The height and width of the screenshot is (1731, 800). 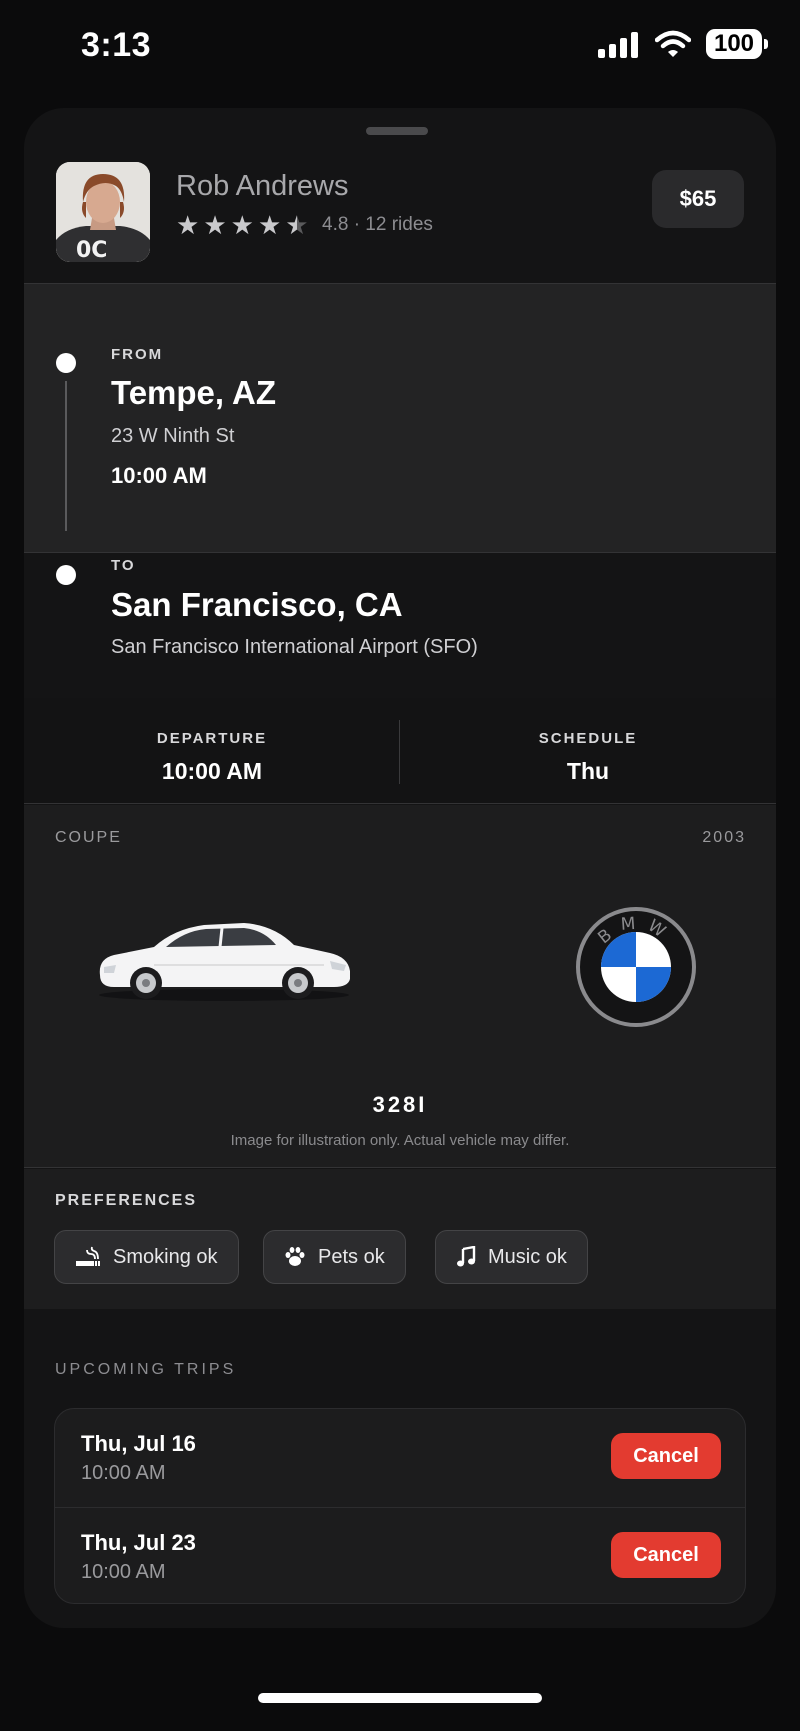 I want to click on smoking-icon, so click(x=88, y=1256).